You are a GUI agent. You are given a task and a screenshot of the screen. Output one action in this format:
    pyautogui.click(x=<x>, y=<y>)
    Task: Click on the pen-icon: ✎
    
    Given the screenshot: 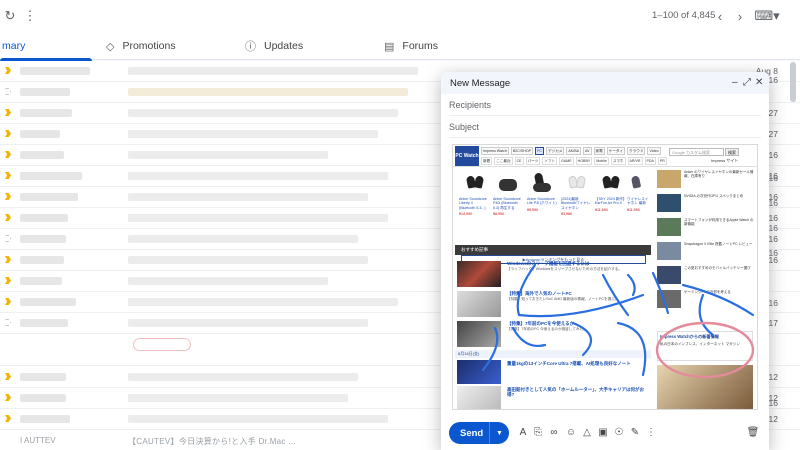 What is the action you would take?
    pyautogui.click(x=635, y=432)
    